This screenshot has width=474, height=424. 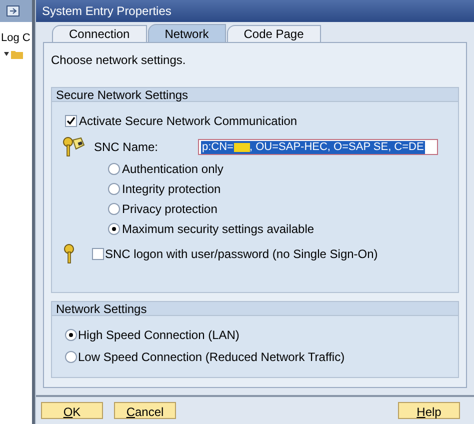 What do you see at coordinates (119, 59) in the screenshot?
I see `intro-text: Choose network settings.` at bounding box center [119, 59].